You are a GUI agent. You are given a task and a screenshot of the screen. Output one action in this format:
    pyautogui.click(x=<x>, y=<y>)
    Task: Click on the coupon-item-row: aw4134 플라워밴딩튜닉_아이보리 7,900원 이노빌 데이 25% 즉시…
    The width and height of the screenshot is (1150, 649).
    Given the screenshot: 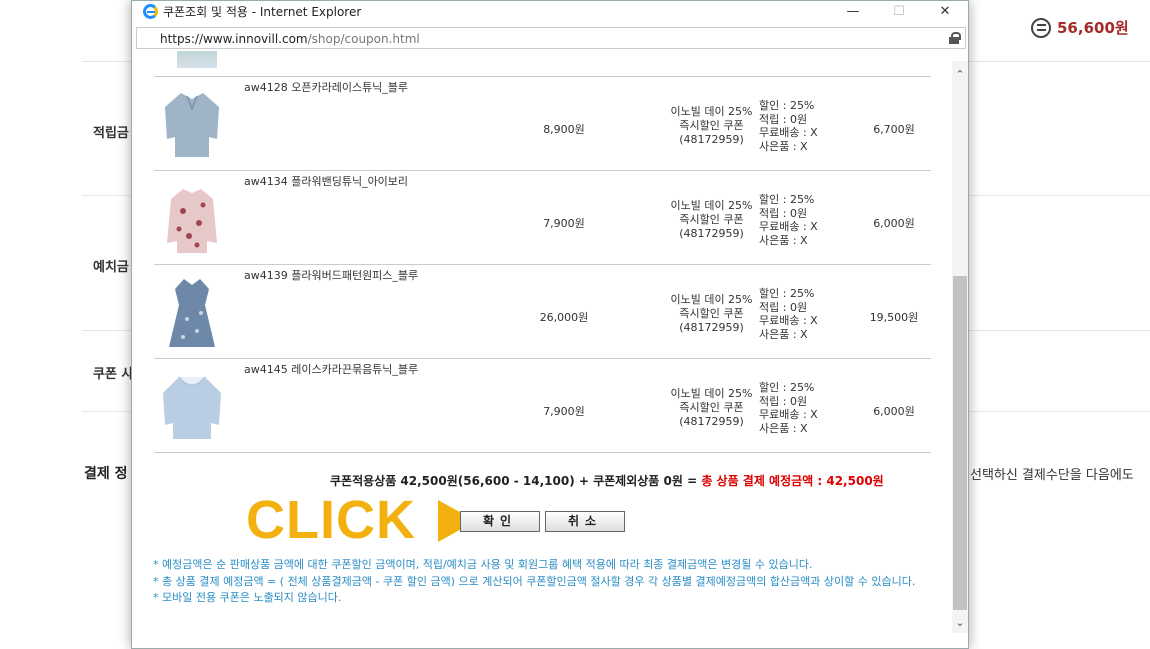 What is the action you would take?
    pyautogui.click(x=542, y=217)
    